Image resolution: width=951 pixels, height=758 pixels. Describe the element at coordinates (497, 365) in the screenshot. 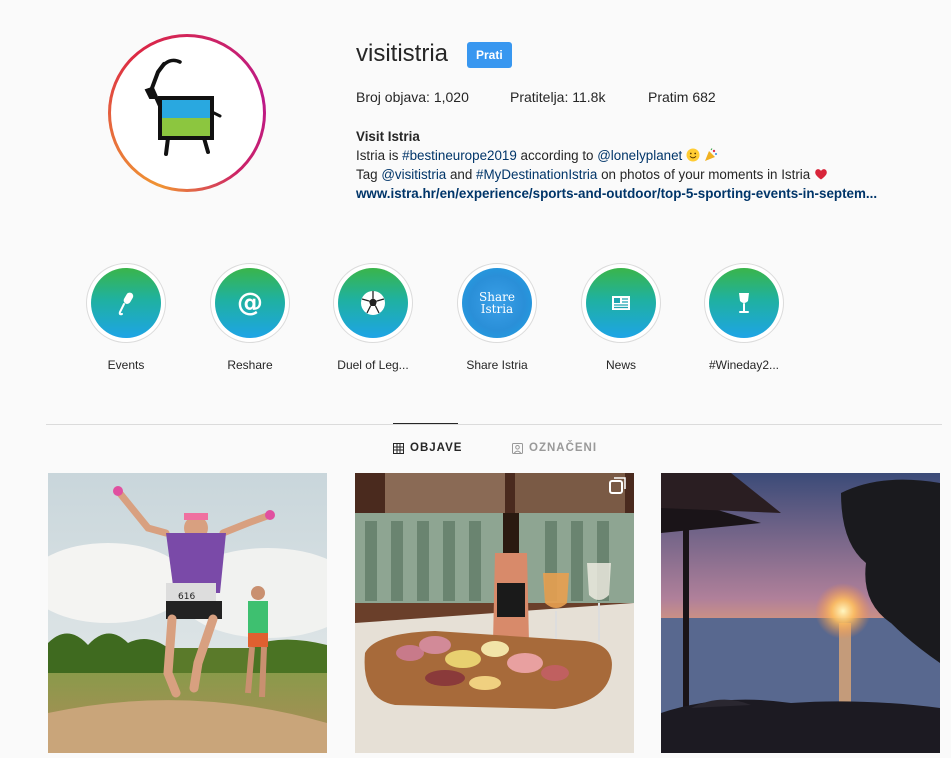

I see `highlight-label: Share Istria` at that location.